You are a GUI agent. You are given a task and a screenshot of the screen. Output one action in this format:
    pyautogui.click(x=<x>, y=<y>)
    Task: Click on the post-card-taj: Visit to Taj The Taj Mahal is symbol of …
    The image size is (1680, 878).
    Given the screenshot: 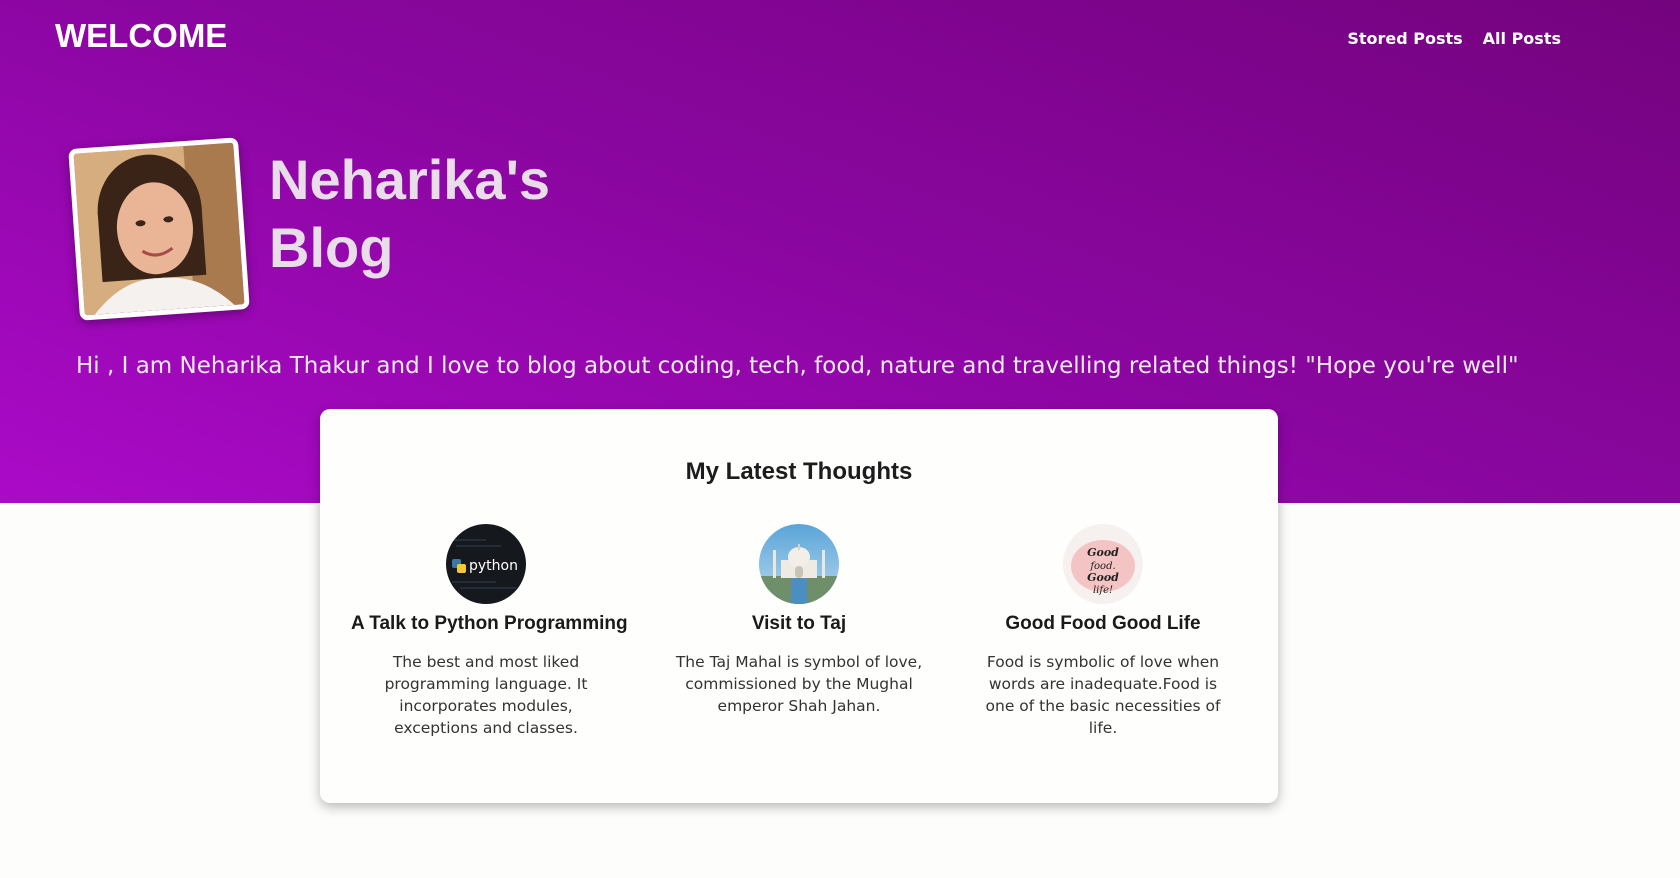 What is the action you would take?
    pyautogui.click(x=799, y=620)
    